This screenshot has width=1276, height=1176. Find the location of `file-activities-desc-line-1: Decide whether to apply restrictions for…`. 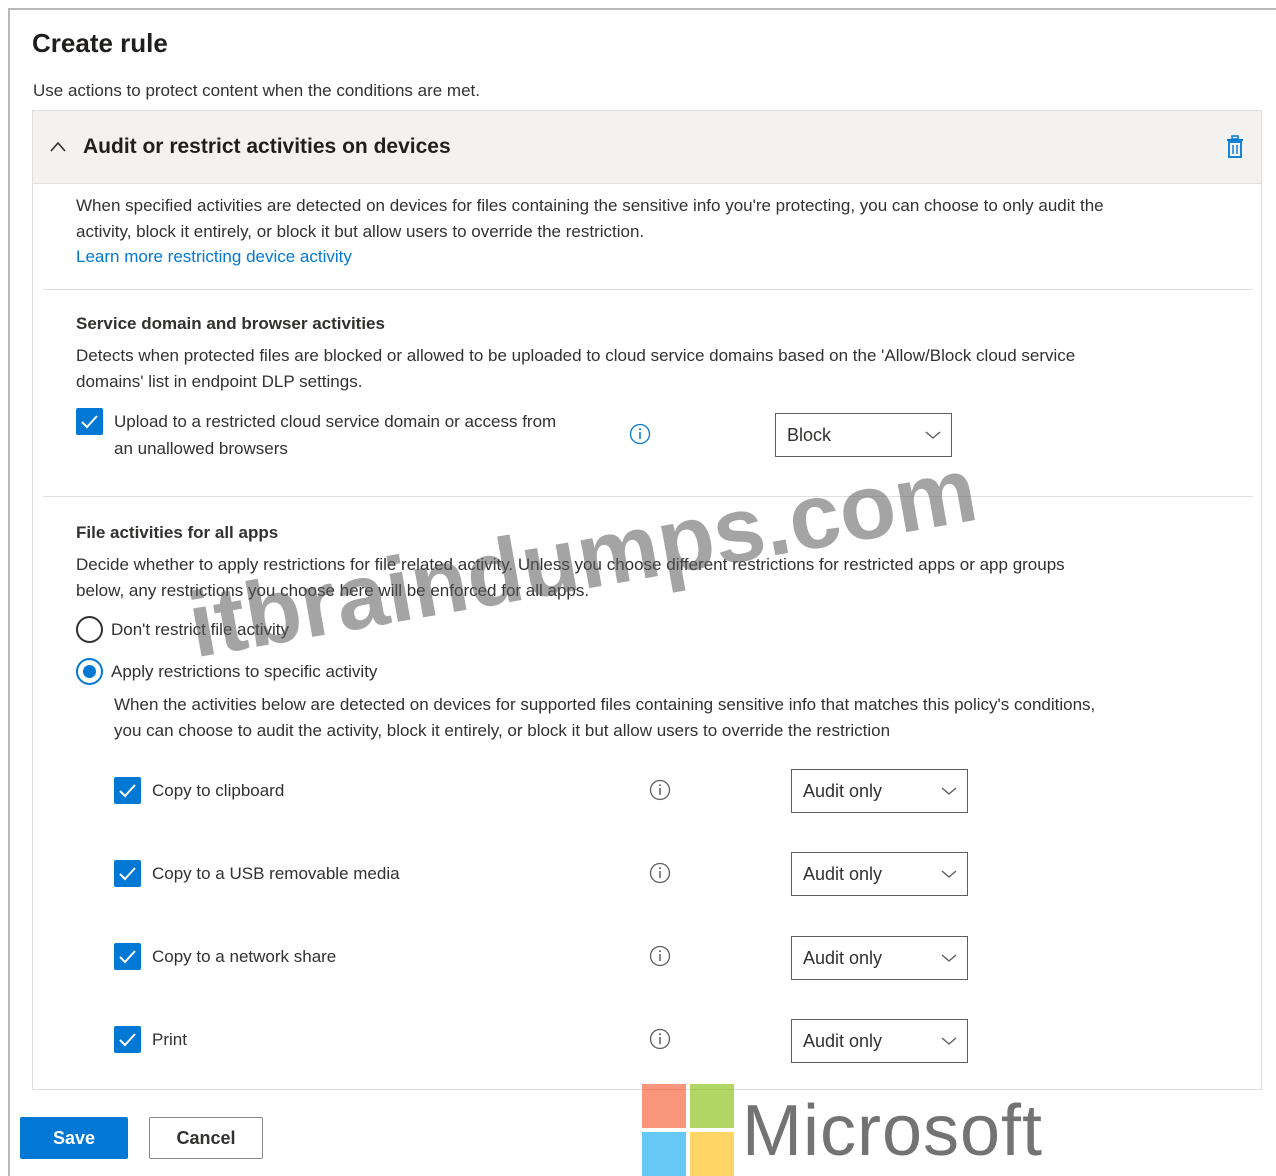

file-activities-desc-line-1: Decide whether to apply restrictions for… is located at coordinates (570, 564).